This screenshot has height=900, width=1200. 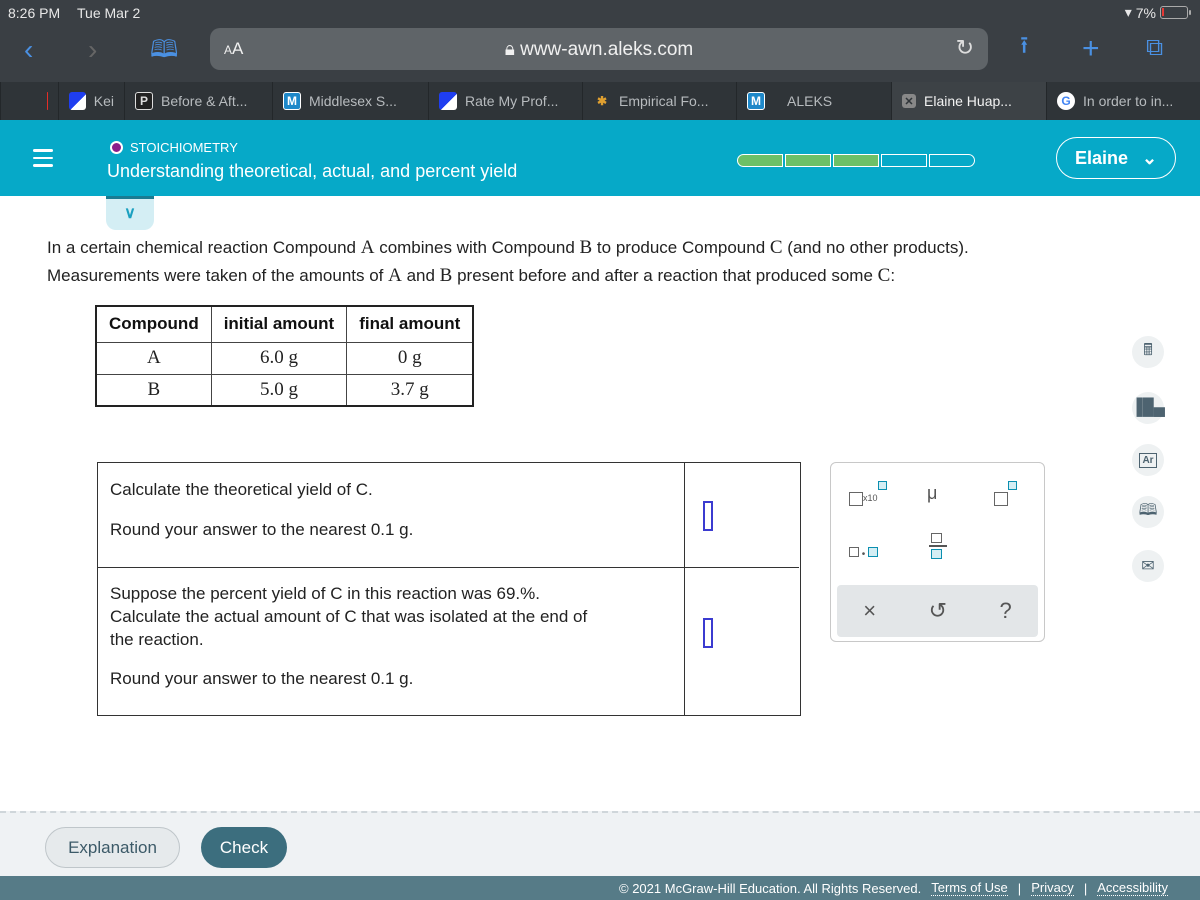 What do you see at coordinates (909, 101) in the screenshot?
I see `close-icon: ✕` at bounding box center [909, 101].